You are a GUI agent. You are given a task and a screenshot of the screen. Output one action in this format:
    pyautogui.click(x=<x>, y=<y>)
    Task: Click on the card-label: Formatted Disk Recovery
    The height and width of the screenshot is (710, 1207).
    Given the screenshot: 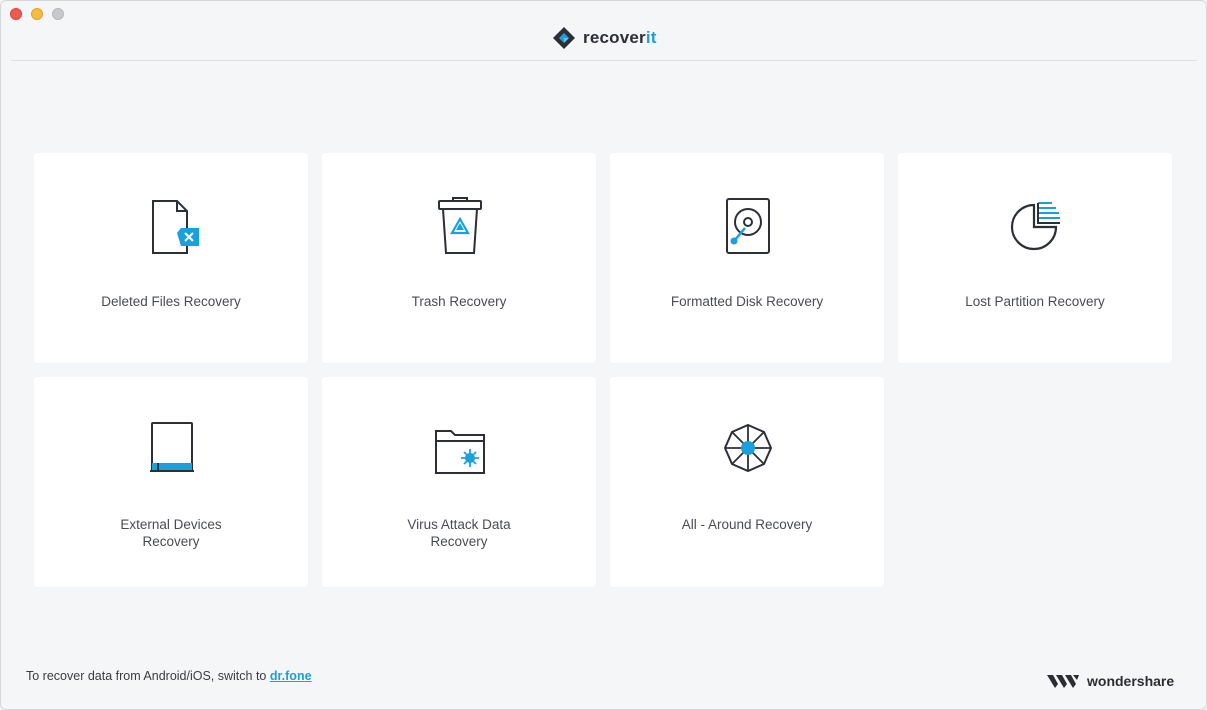 What is the action you would take?
    pyautogui.click(x=747, y=301)
    